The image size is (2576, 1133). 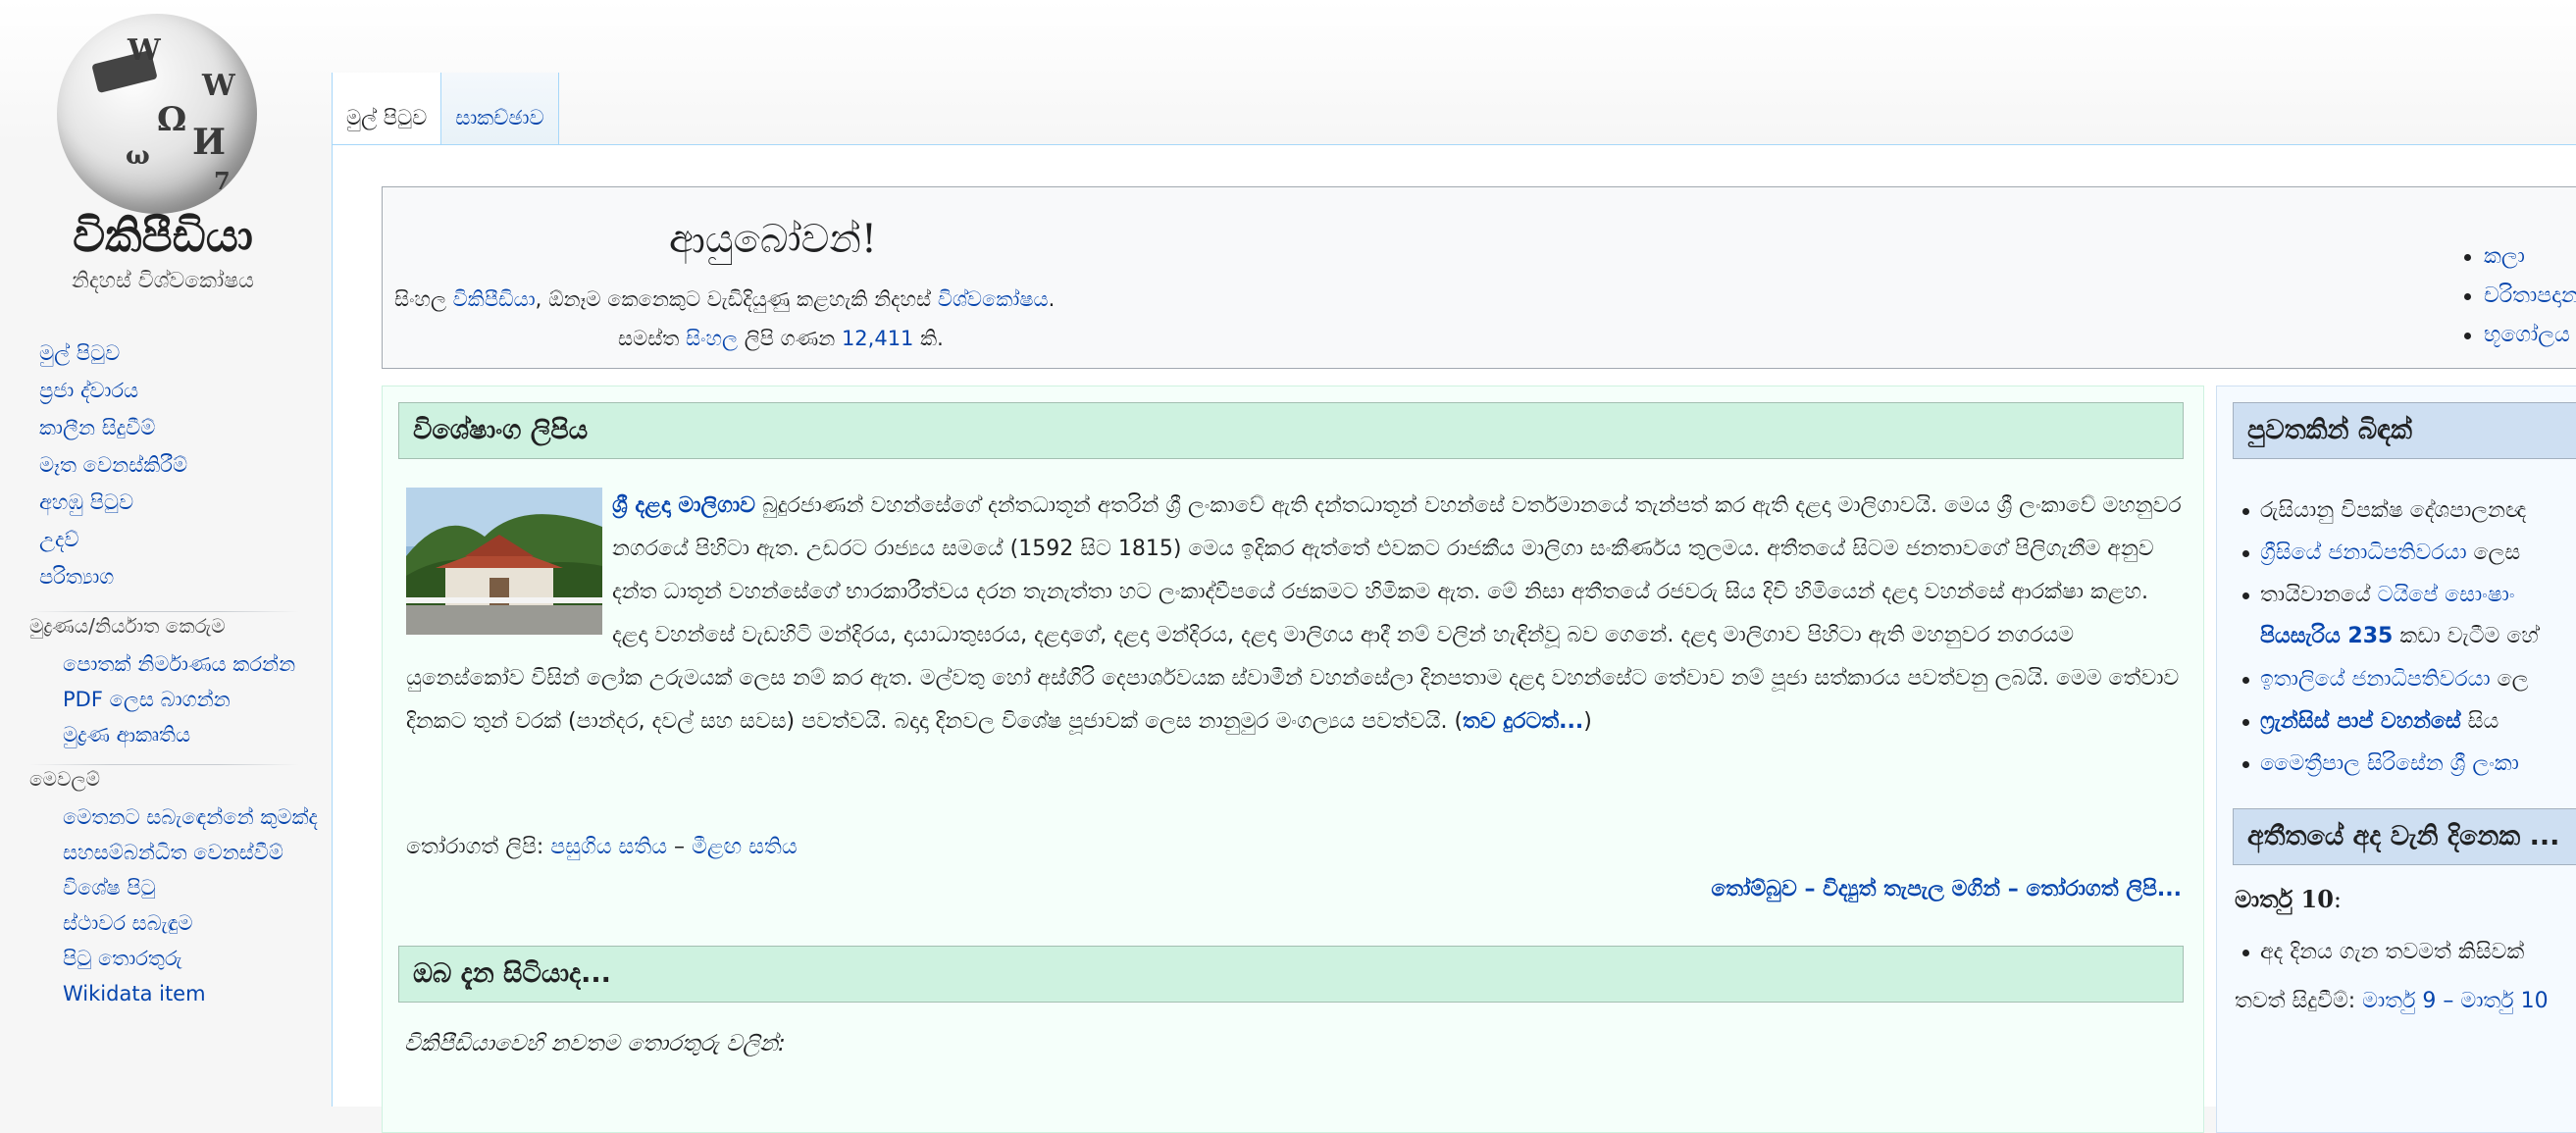 I want to click on sidebar-item-current-events: කාලීන සිදුවීම්, so click(x=97, y=427).